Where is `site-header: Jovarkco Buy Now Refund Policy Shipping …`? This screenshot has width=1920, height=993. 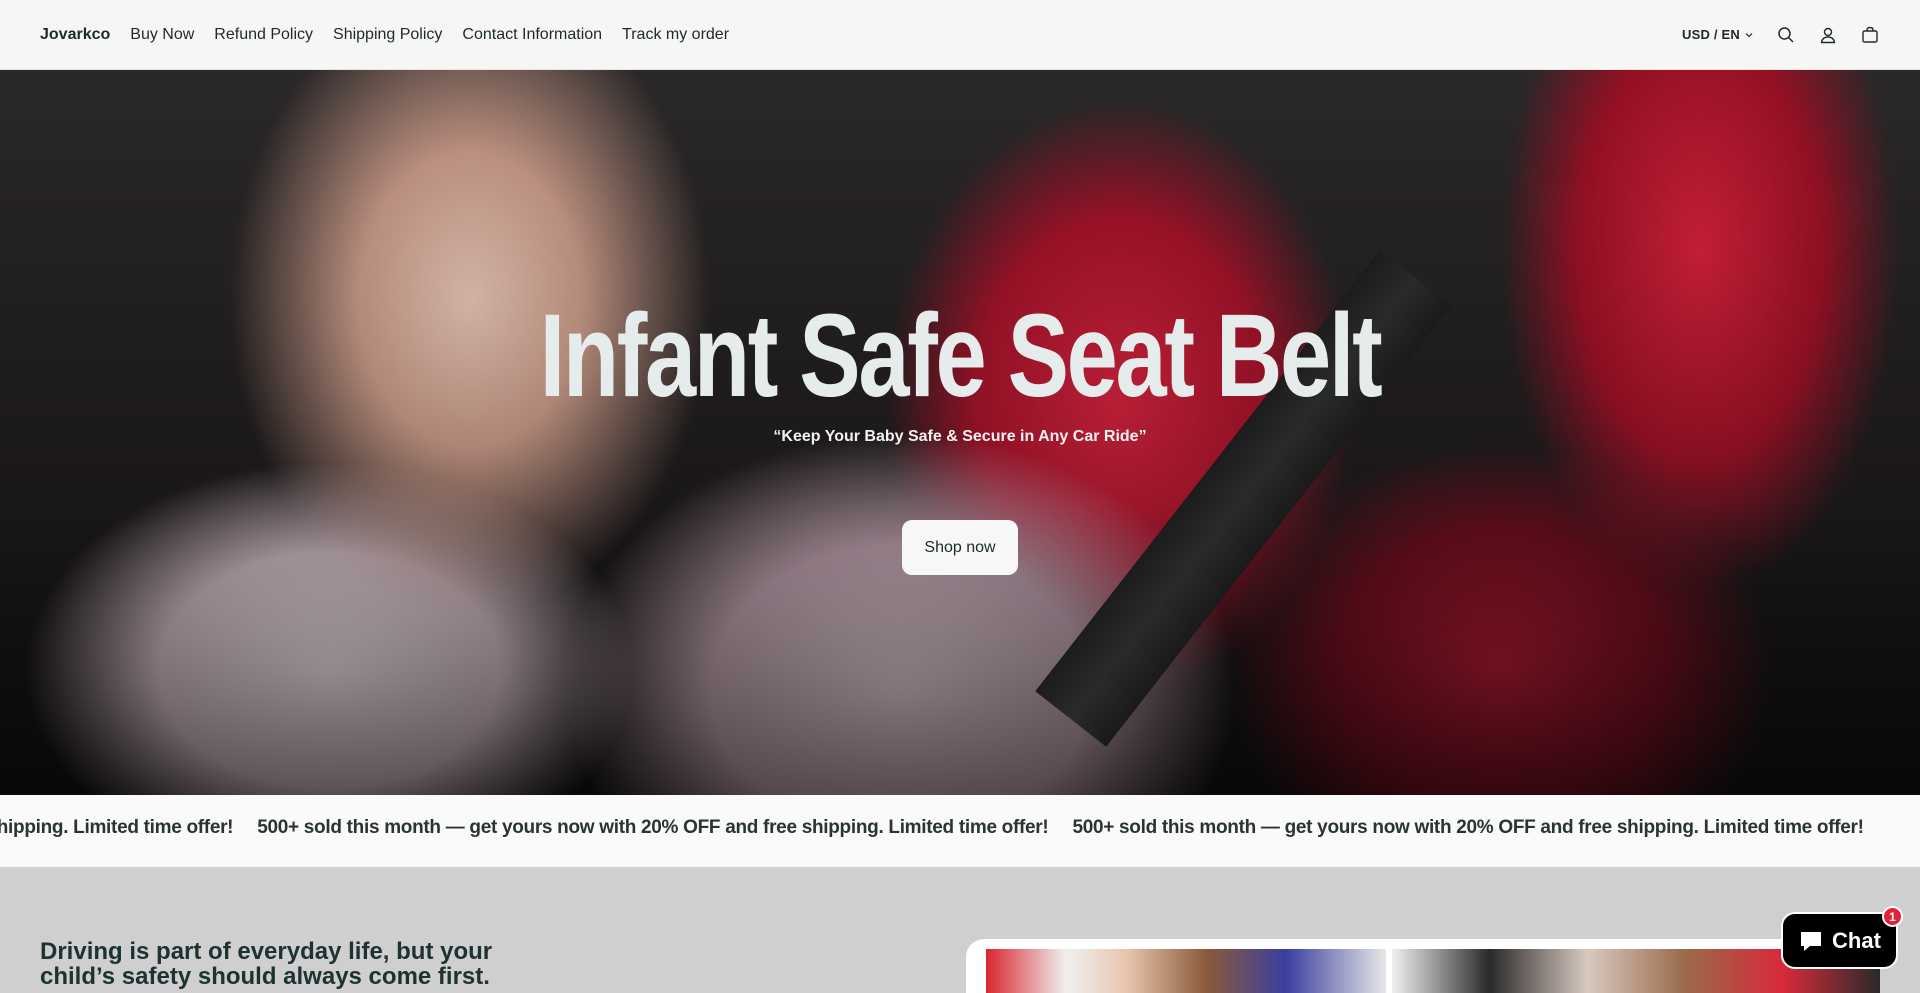
site-header: Jovarkco Buy Now Refund Policy Shipping … is located at coordinates (960, 35).